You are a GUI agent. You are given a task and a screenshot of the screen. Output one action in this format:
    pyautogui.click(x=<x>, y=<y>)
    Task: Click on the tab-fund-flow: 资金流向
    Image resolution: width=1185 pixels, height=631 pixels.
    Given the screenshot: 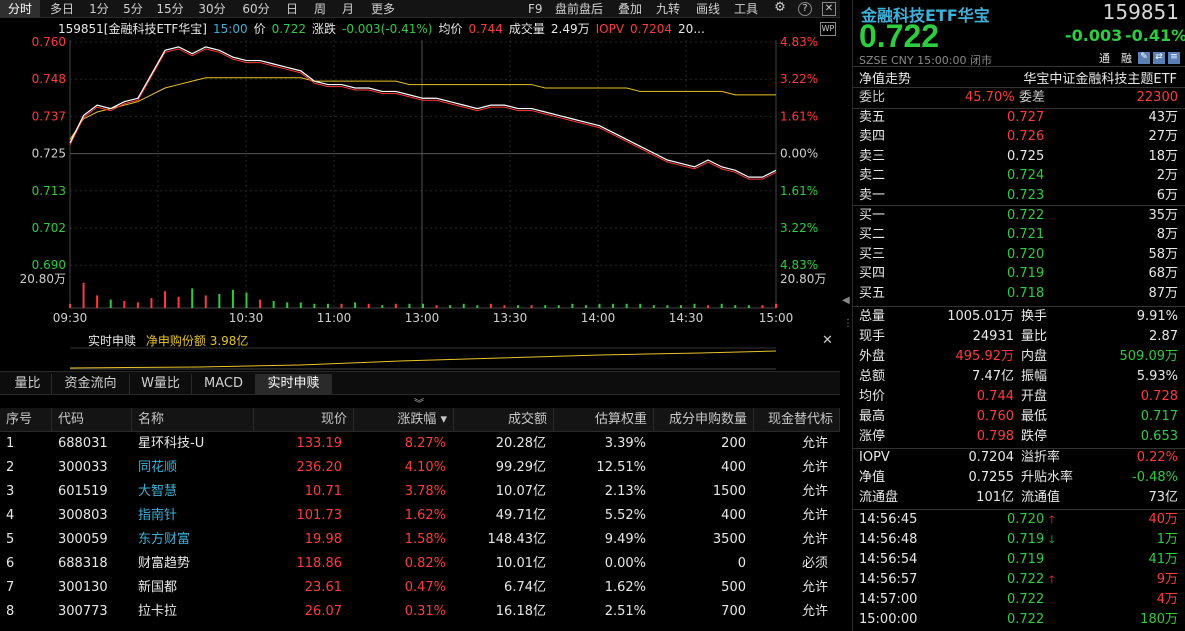 What is the action you would take?
    pyautogui.click(x=91, y=384)
    